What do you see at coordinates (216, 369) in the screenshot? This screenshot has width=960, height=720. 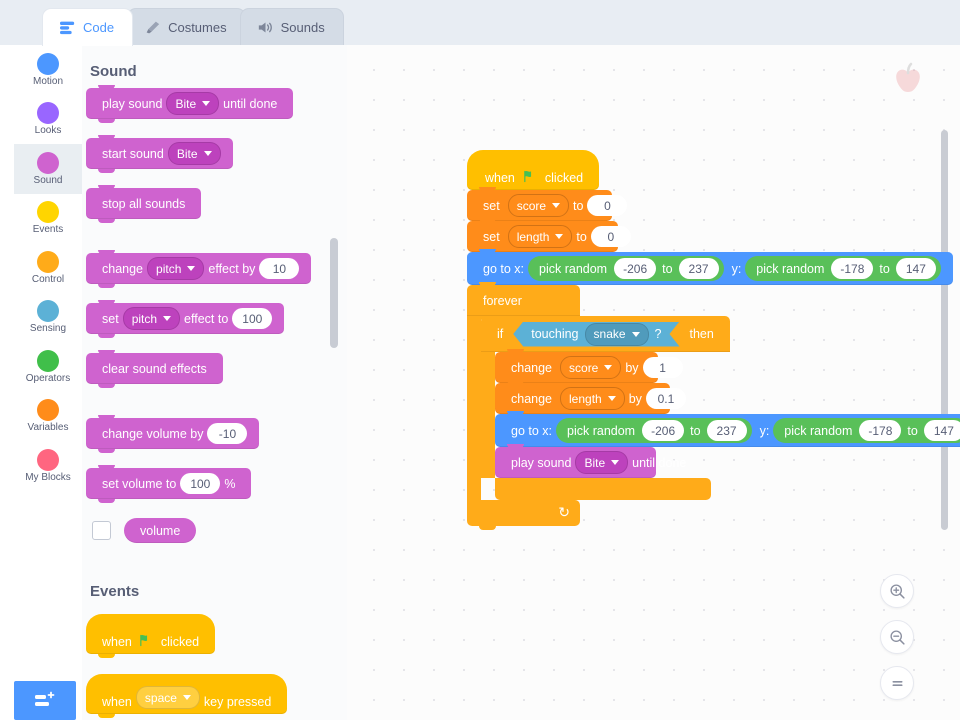 I see `palette-block-clear-sound-effects: clear sound effects` at bounding box center [216, 369].